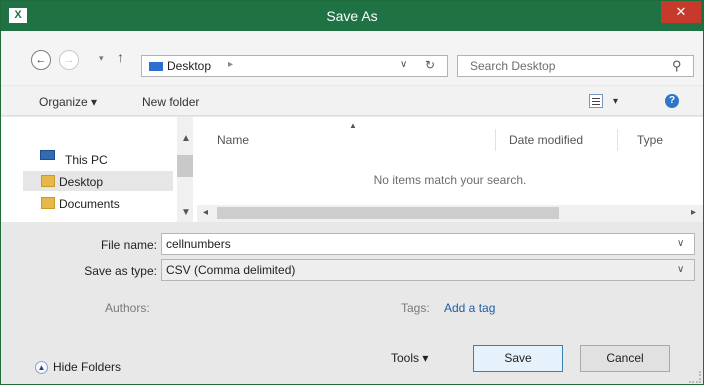 The width and height of the screenshot is (704, 385). I want to click on up-button: ↑, so click(120, 57).